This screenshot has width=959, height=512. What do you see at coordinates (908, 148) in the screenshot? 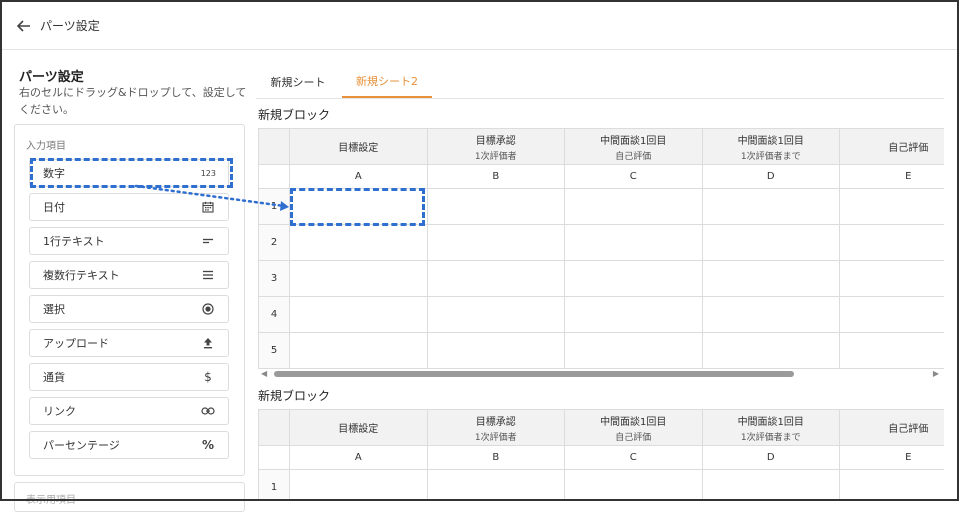
I see `column-title: 自己評価` at bounding box center [908, 148].